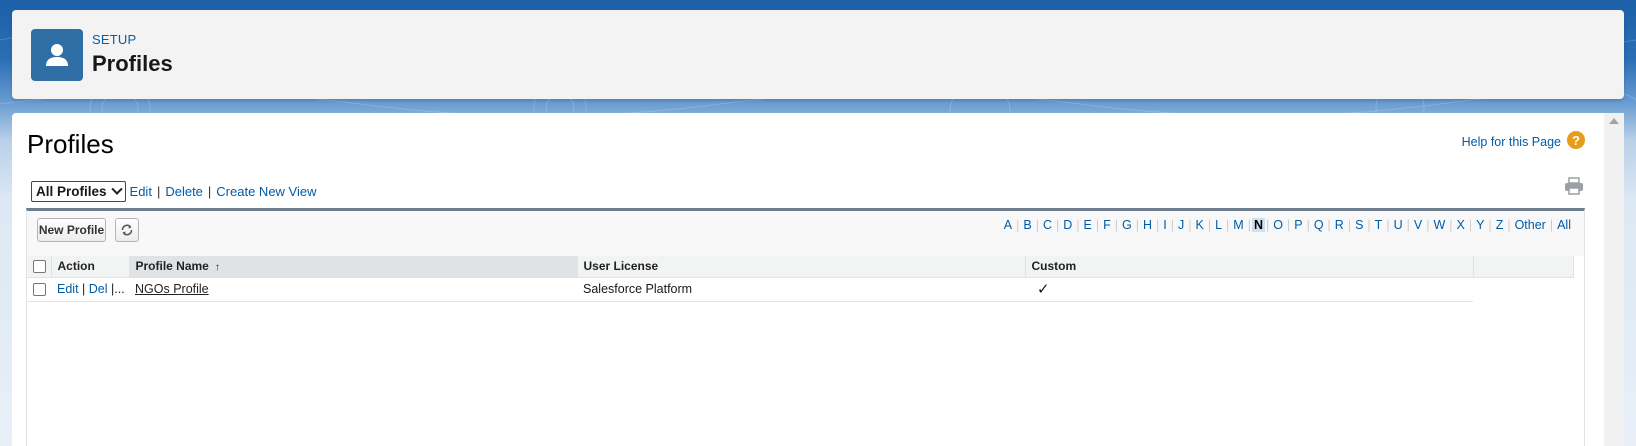 The image size is (1636, 446). What do you see at coordinates (1238, 225) in the screenshot?
I see `alpha-filter-m: M` at bounding box center [1238, 225].